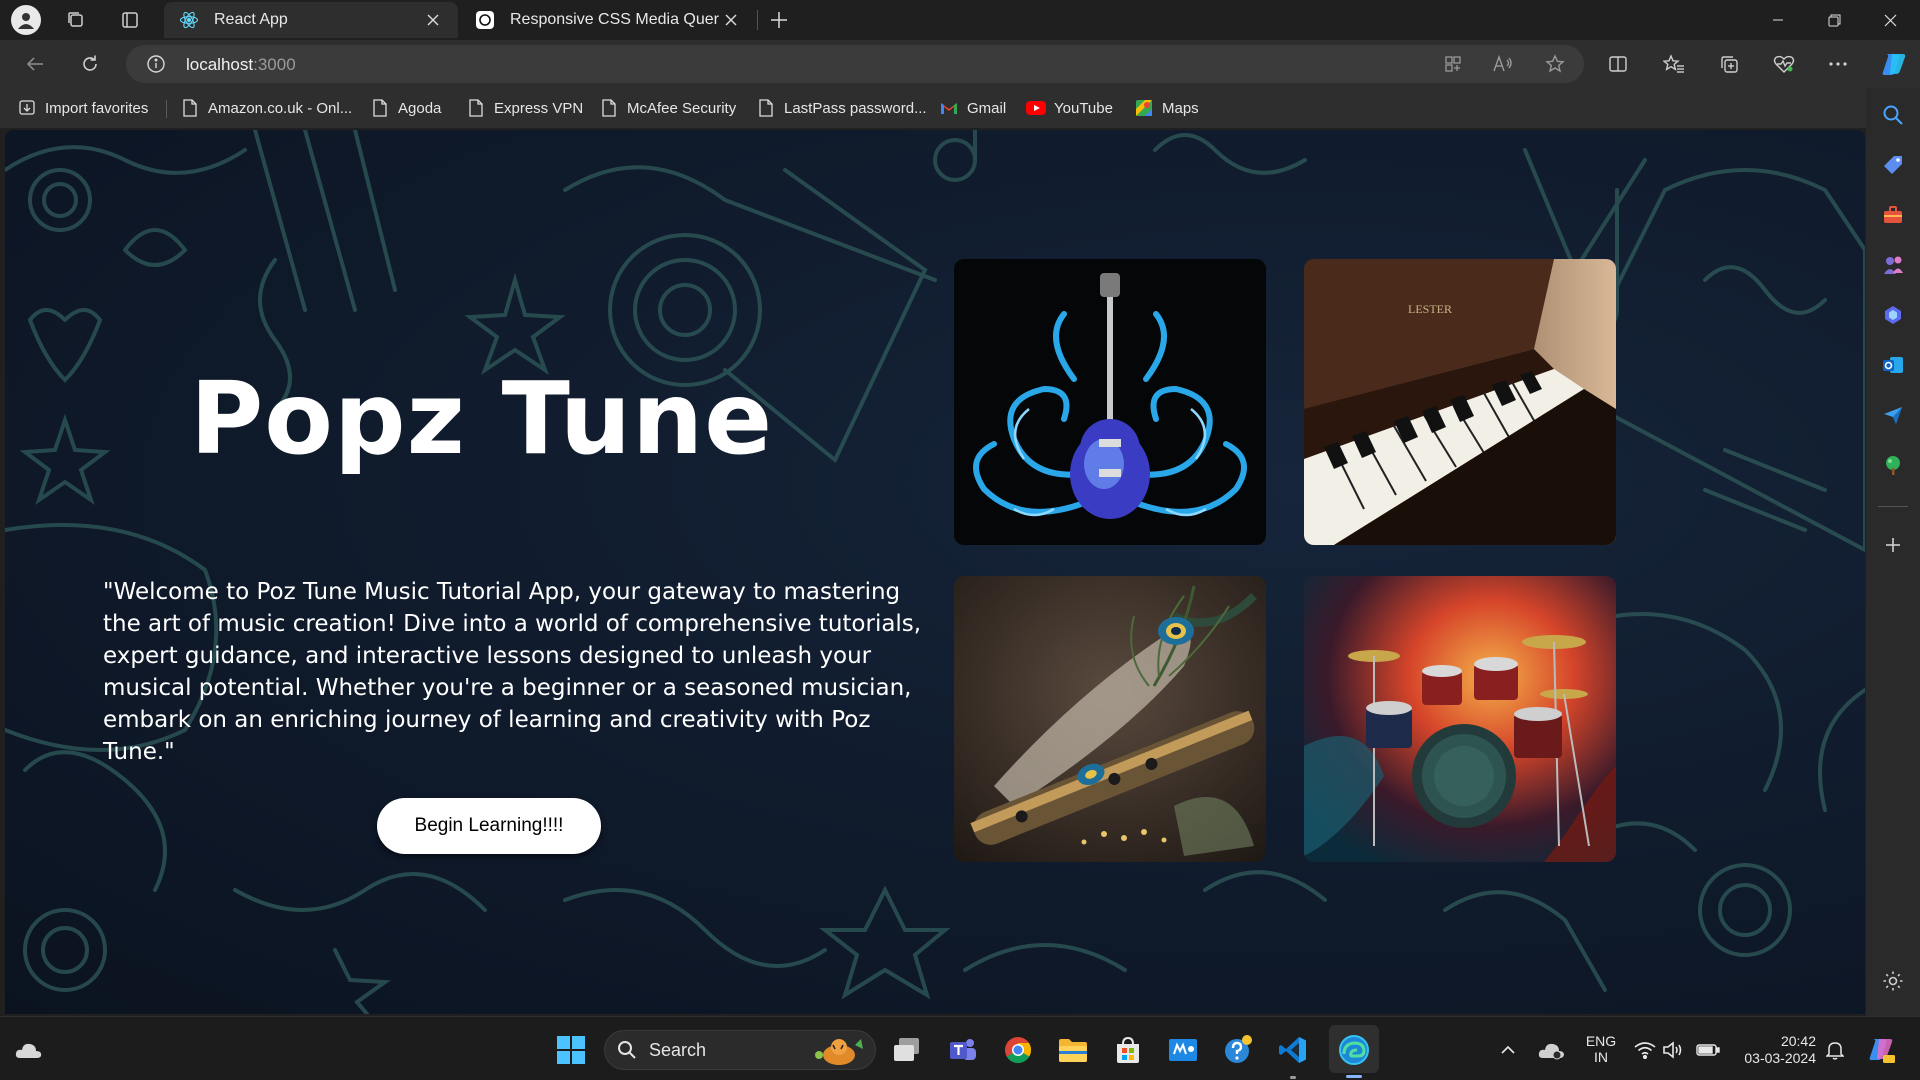 The height and width of the screenshot is (1080, 1920). I want to click on import-favorites-icon, so click(27, 108).